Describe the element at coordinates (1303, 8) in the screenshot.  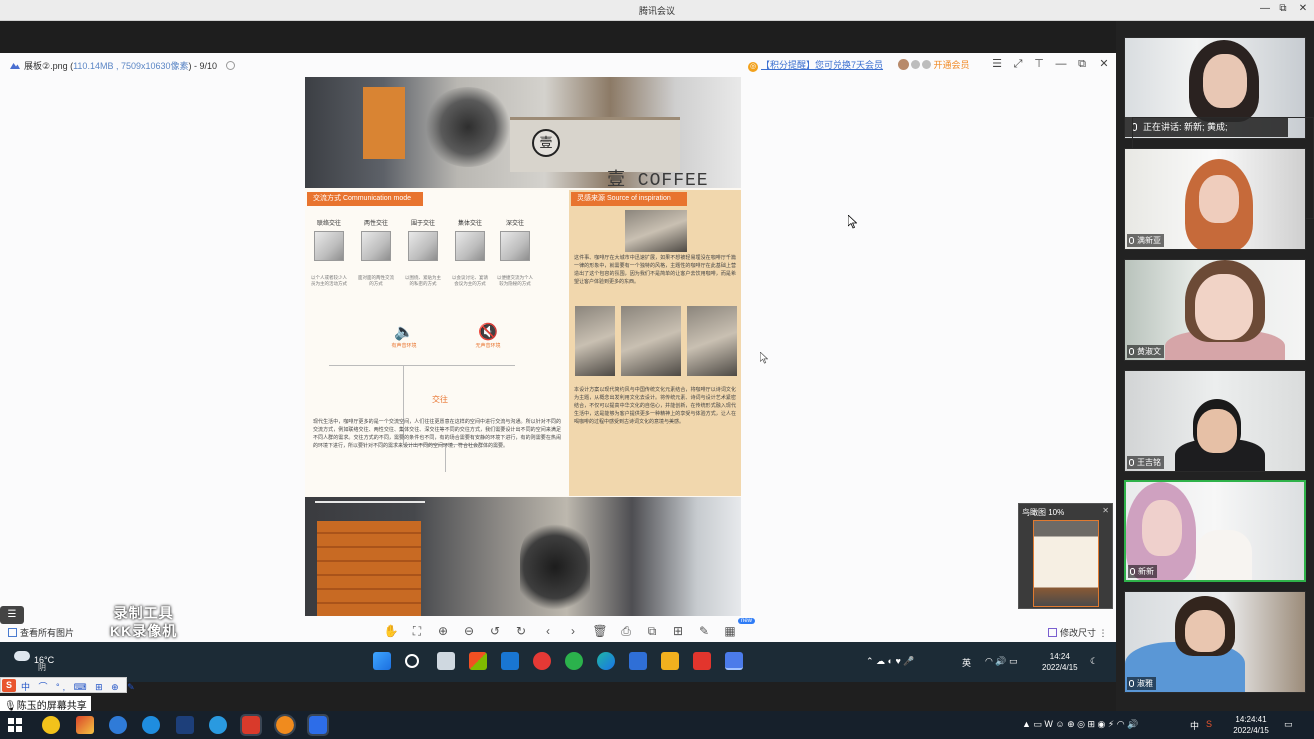
I see `close-button: ✕` at that location.